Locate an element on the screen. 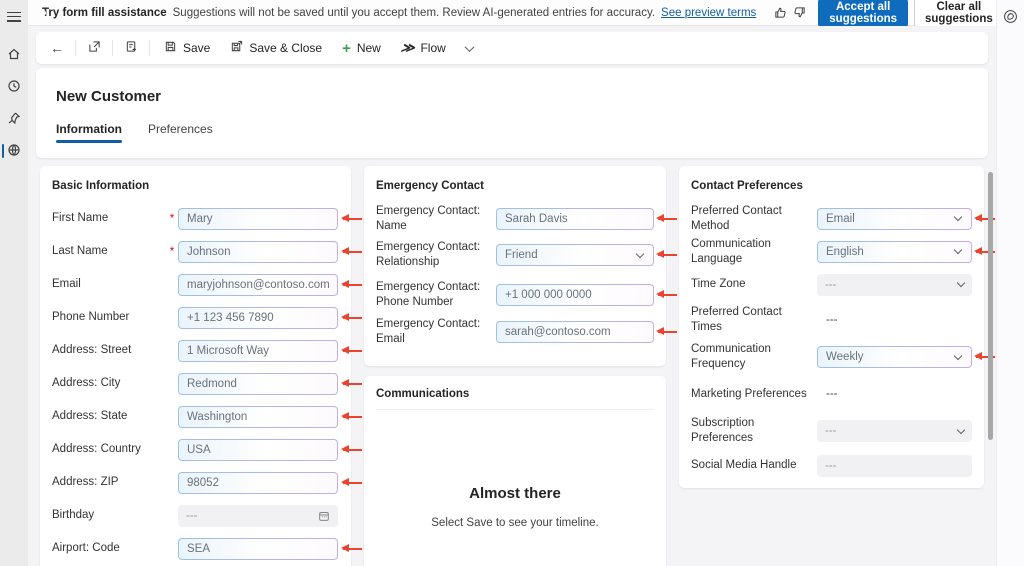 This screenshot has height=566, width=1024. last-name-input: Johnson is located at coordinates (258, 251).